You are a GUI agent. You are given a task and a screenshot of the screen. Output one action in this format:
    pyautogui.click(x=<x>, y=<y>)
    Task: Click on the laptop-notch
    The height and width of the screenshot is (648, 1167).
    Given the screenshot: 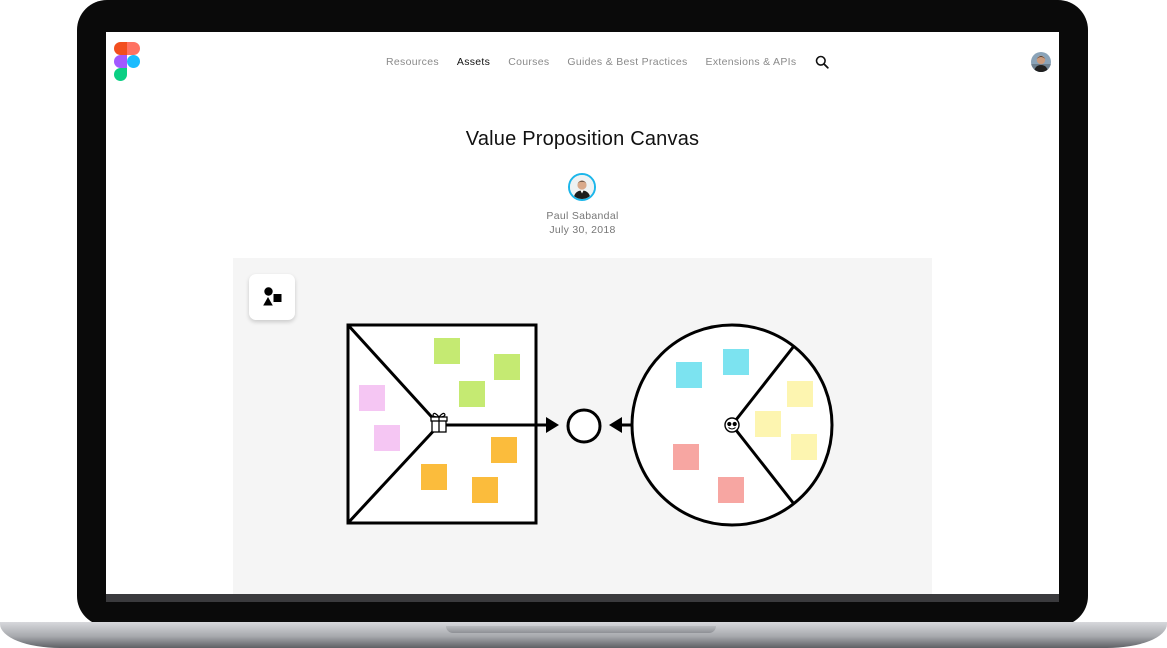 What is the action you would take?
    pyautogui.click(x=581, y=629)
    